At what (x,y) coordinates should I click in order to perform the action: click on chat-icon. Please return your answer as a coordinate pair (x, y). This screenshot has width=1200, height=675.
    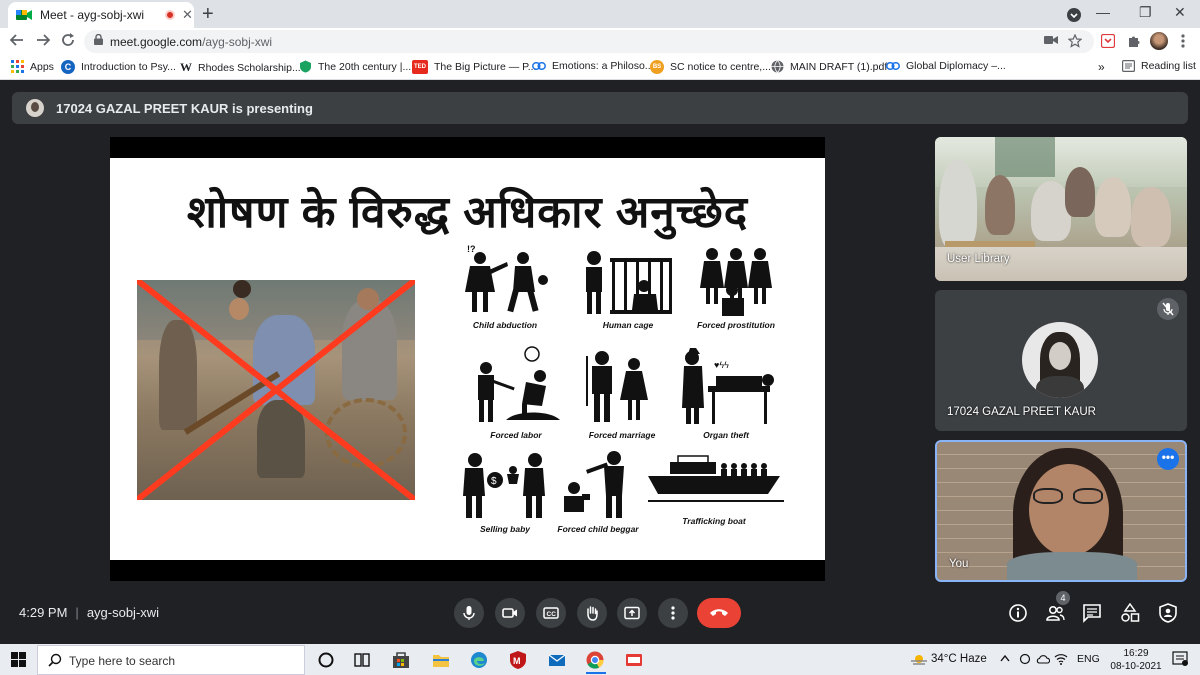
    Looking at the image, I should click on (1092, 613).